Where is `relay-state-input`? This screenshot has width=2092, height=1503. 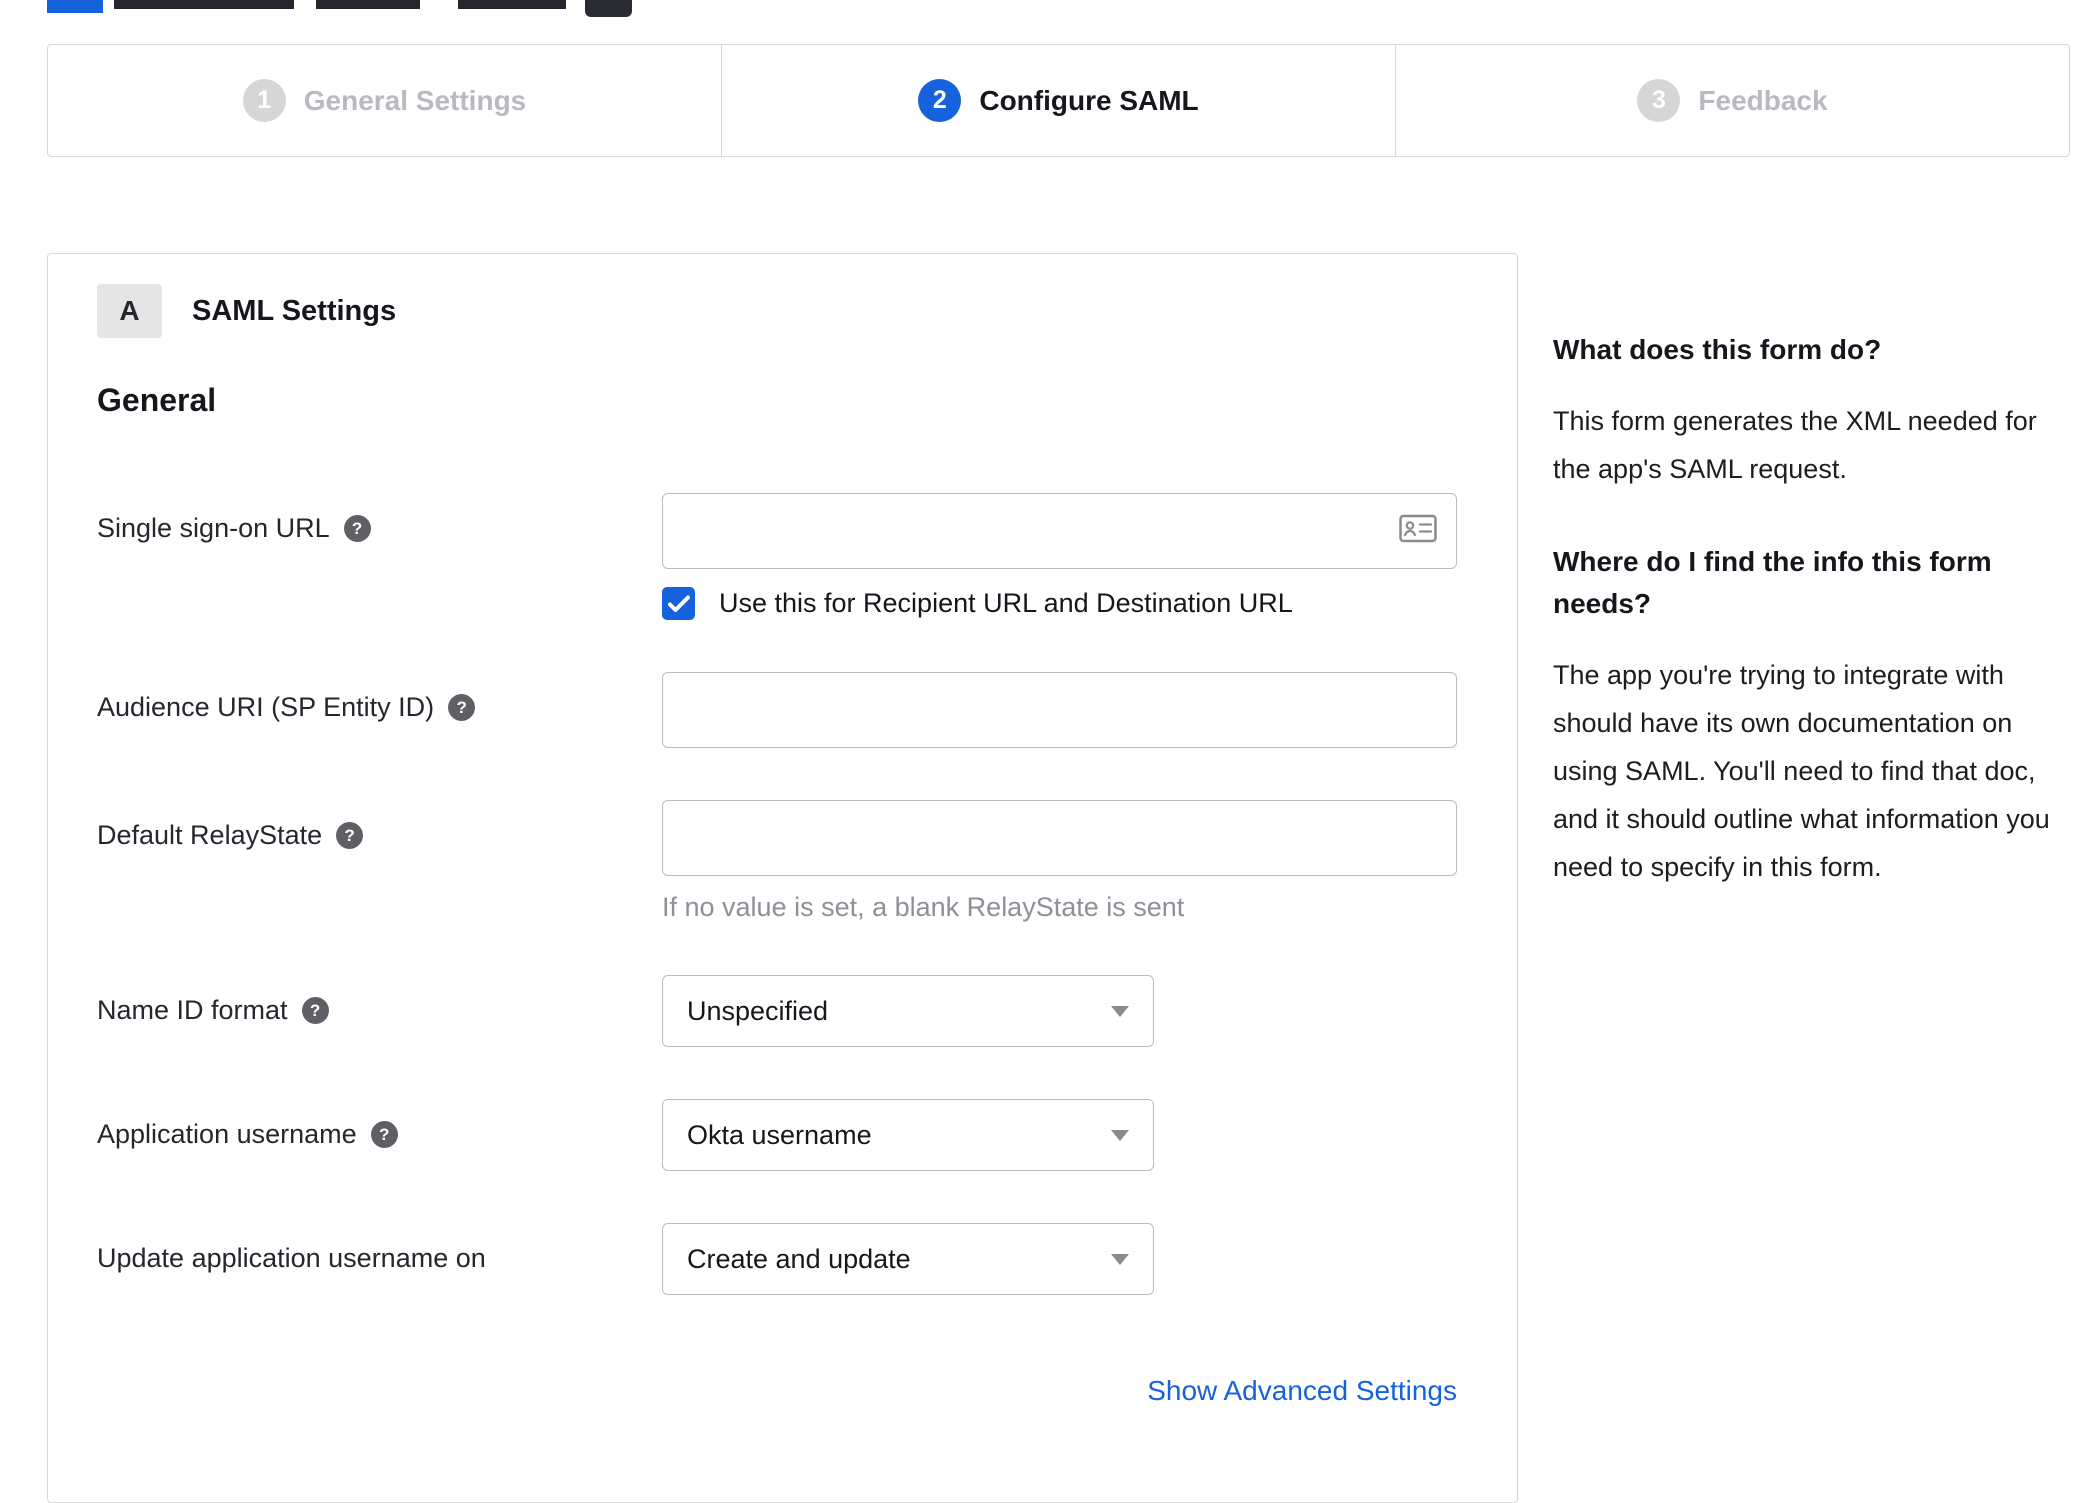 relay-state-input is located at coordinates (1059, 838).